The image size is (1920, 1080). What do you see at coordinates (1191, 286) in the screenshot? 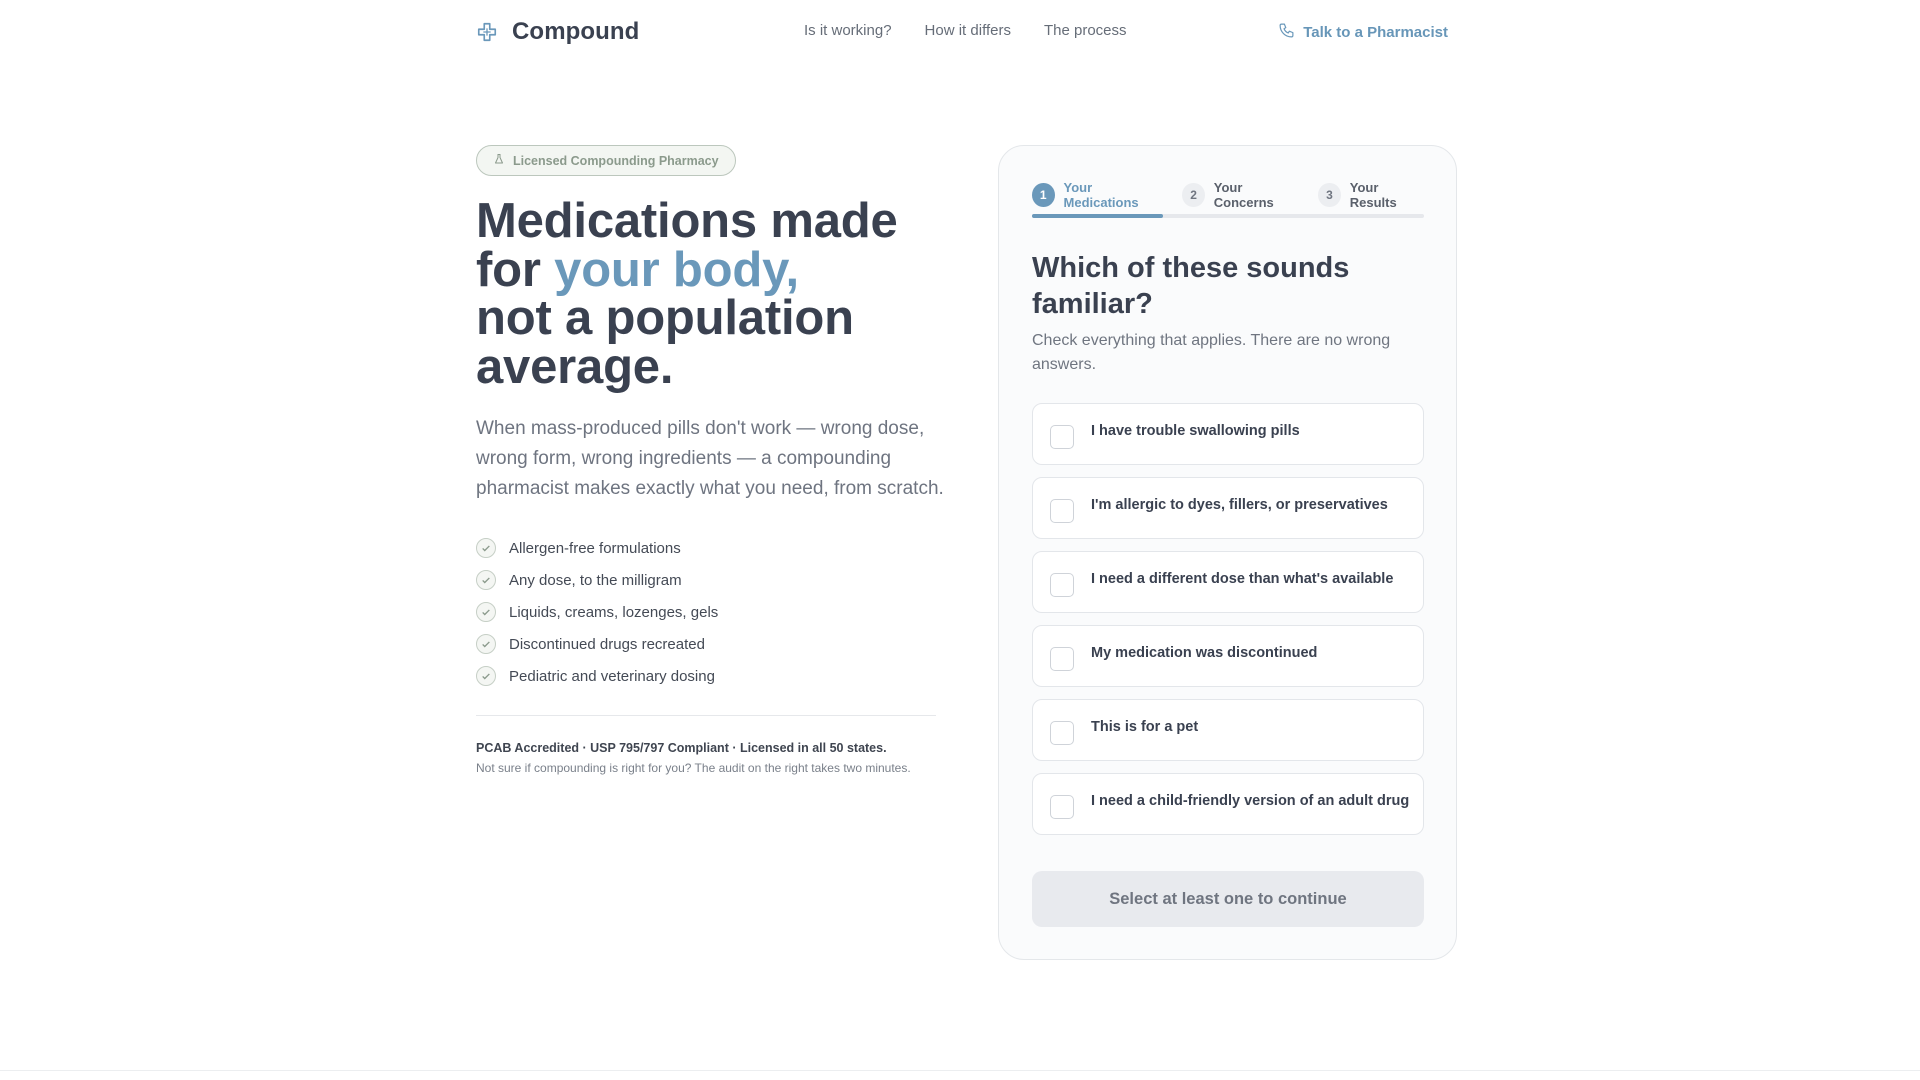
I see `question-title: Which of these sounds familiar?` at bounding box center [1191, 286].